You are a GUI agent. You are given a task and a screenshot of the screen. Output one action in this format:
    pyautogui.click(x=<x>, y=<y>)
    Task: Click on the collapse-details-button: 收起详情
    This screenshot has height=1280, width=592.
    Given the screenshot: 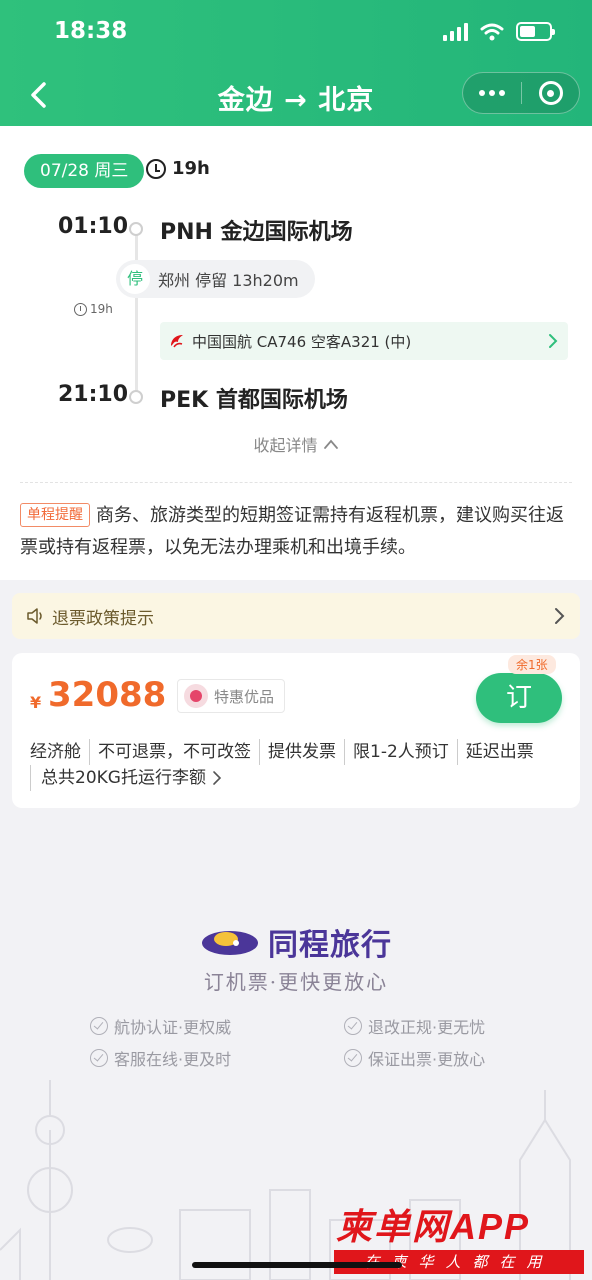 What is the action you would take?
    pyautogui.click(x=296, y=444)
    